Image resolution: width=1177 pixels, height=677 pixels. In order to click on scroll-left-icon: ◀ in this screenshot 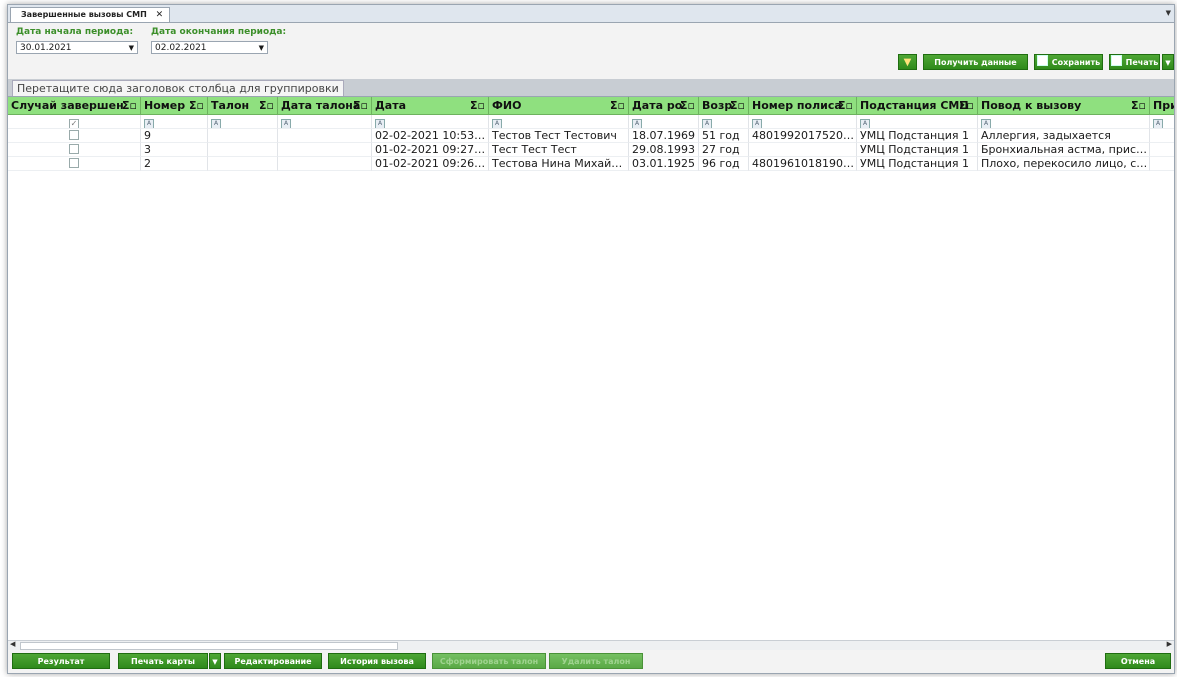, I will do `click(12, 644)`.